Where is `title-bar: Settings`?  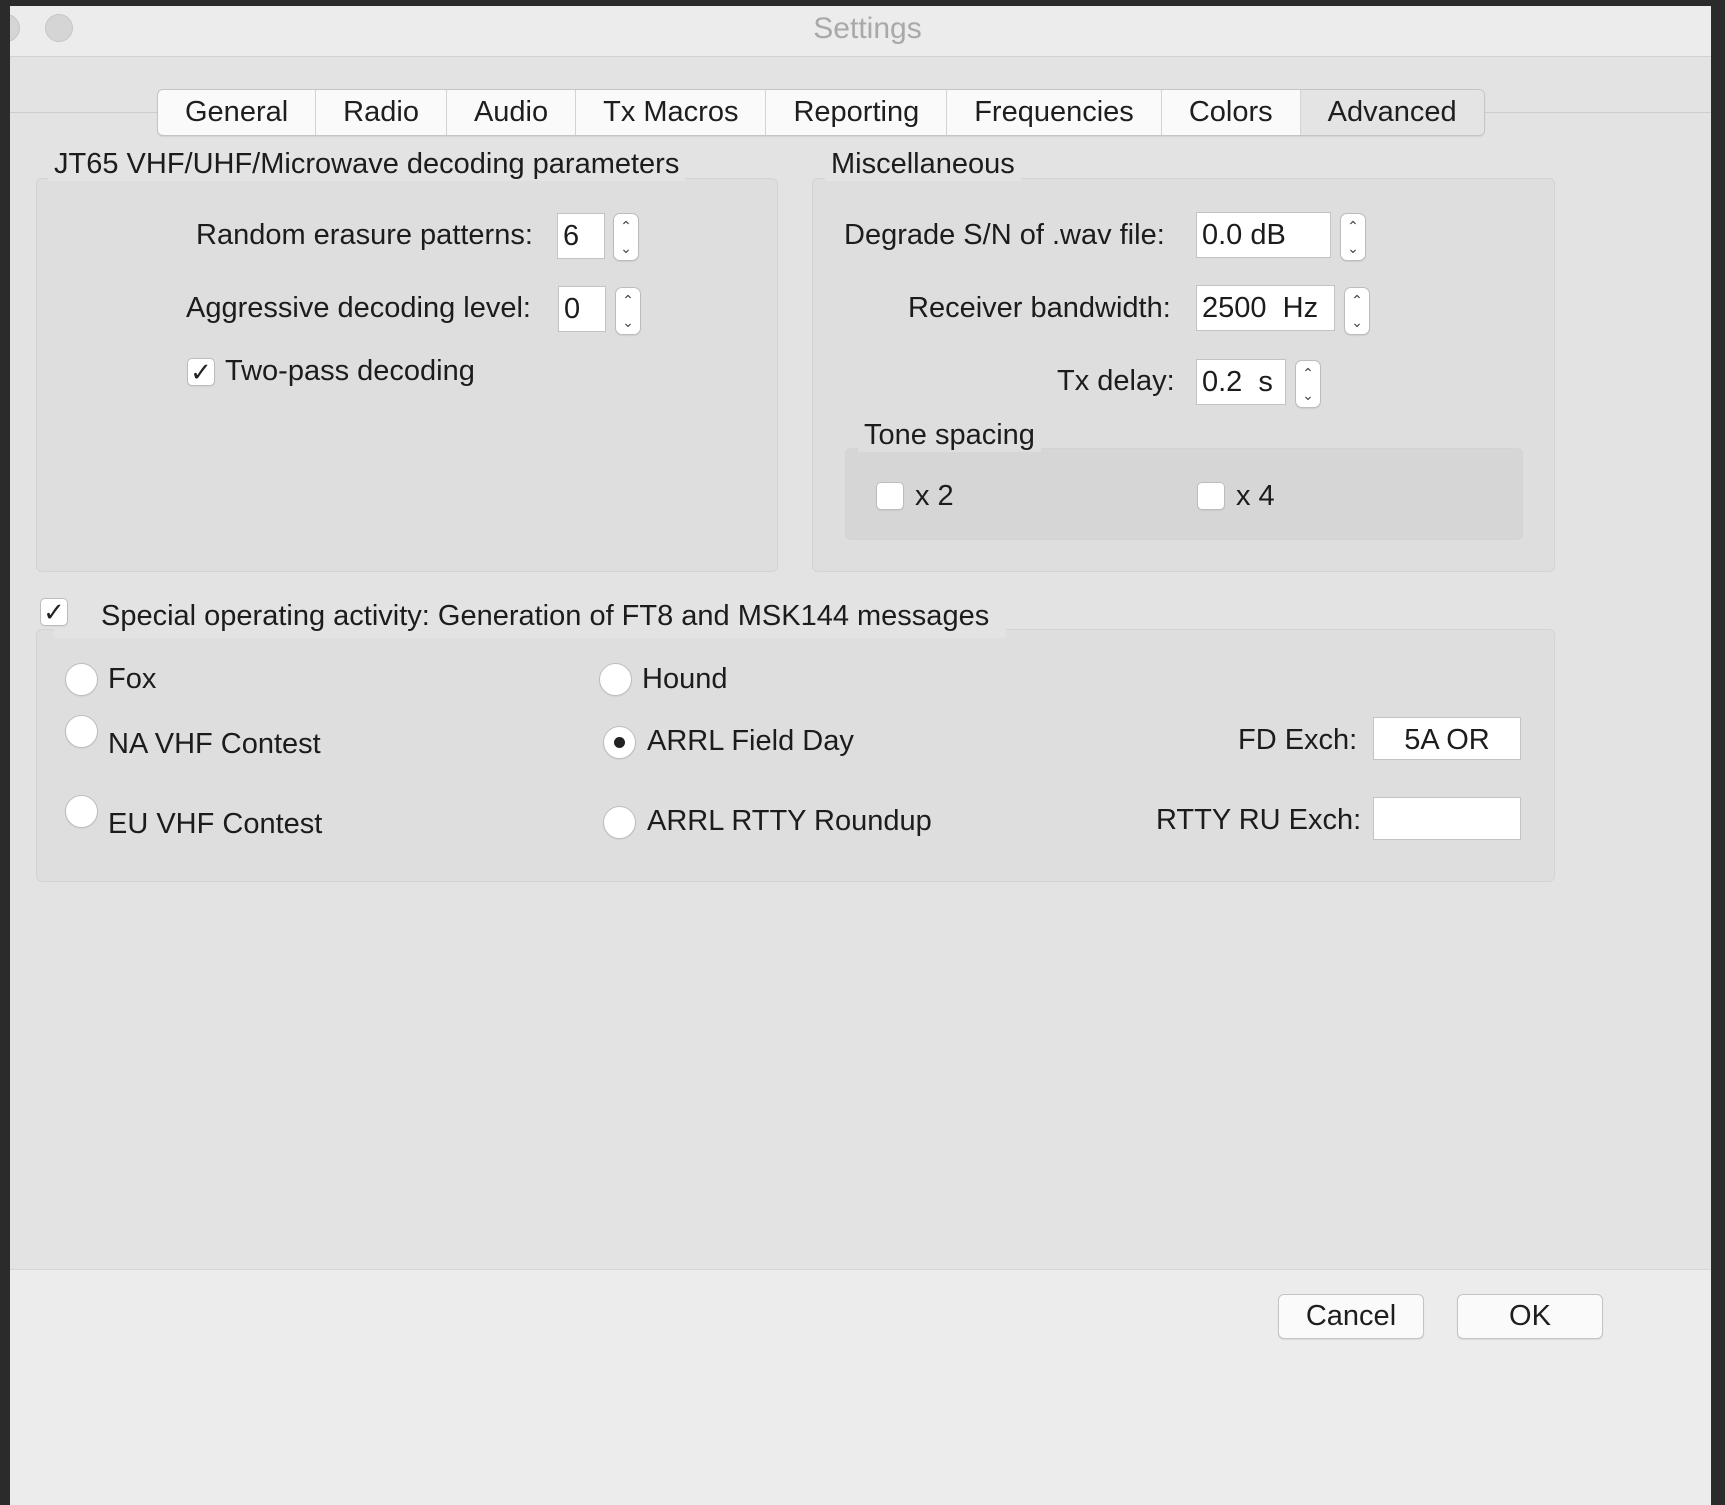
title-bar: Settings is located at coordinates (867, 31).